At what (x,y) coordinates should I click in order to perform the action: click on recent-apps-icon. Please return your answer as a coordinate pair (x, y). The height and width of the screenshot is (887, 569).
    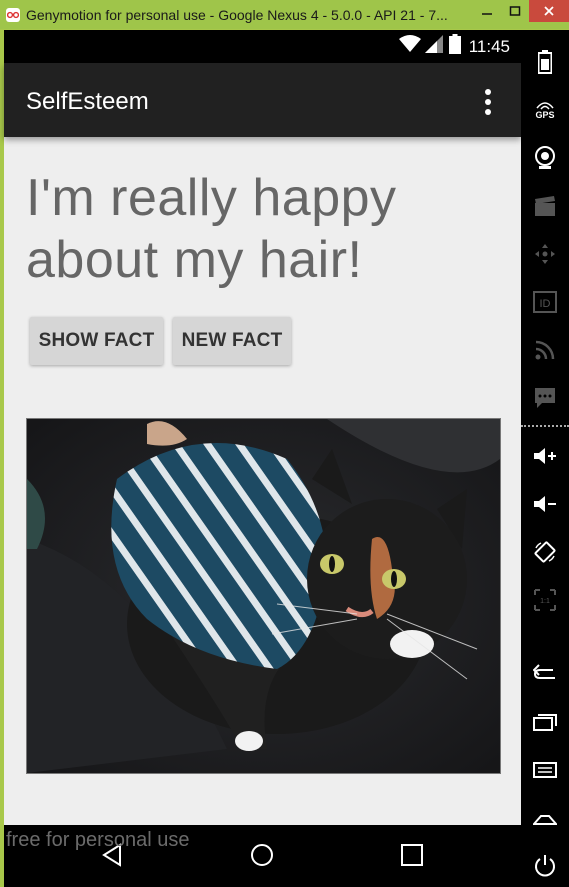
    Looking at the image, I should click on (545, 722).